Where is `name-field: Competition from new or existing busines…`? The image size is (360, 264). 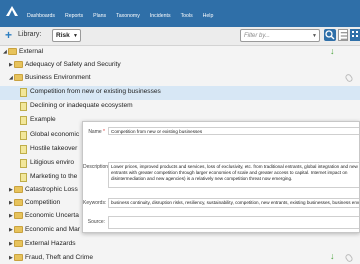
name-field: Competition from new or existing busines… is located at coordinates (233, 131).